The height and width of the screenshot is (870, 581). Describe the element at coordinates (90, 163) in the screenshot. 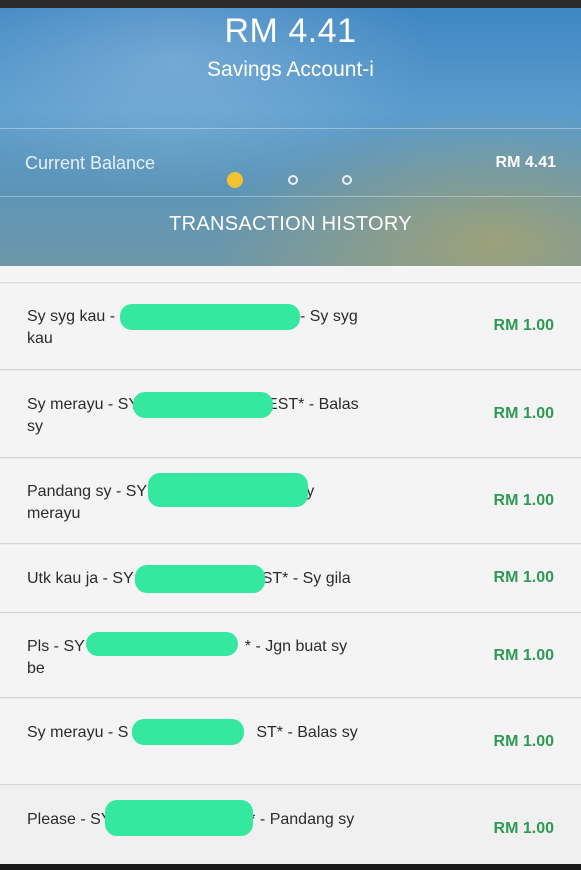

I see `current-balance-label: Current Balance` at that location.